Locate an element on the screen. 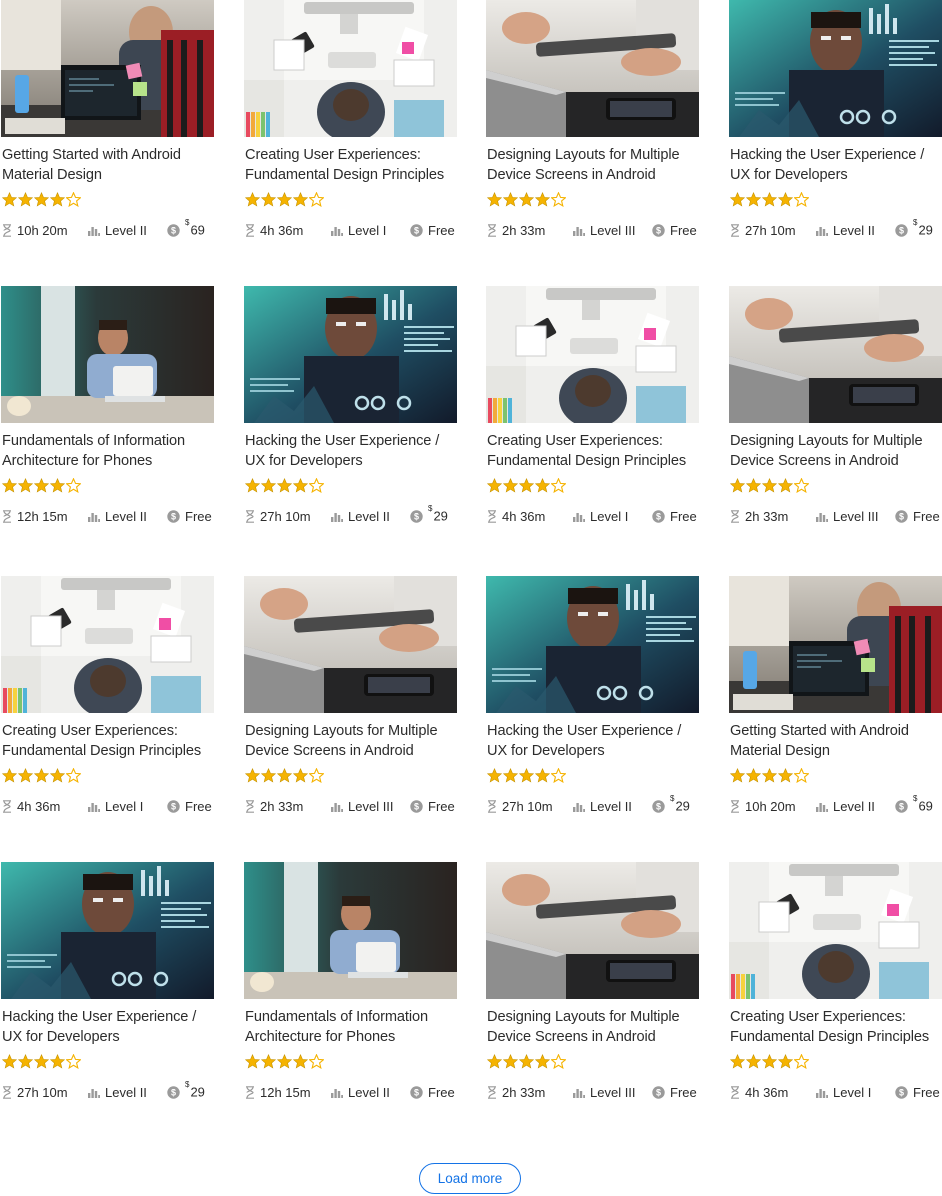  rating-stars is located at coordinates (526, 776).